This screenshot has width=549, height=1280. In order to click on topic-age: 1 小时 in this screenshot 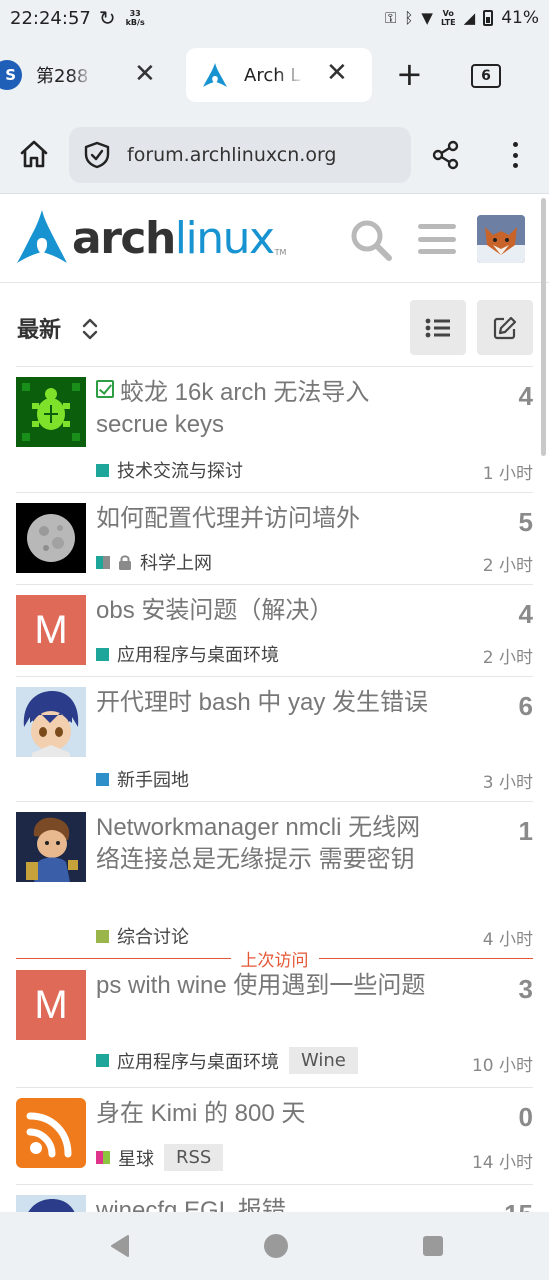, I will do `click(508, 471)`.